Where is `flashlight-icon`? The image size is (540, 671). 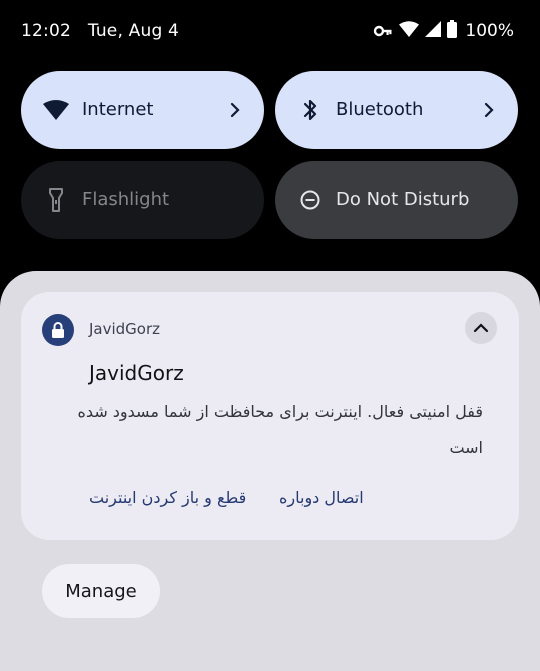 flashlight-icon is located at coordinates (56, 200).